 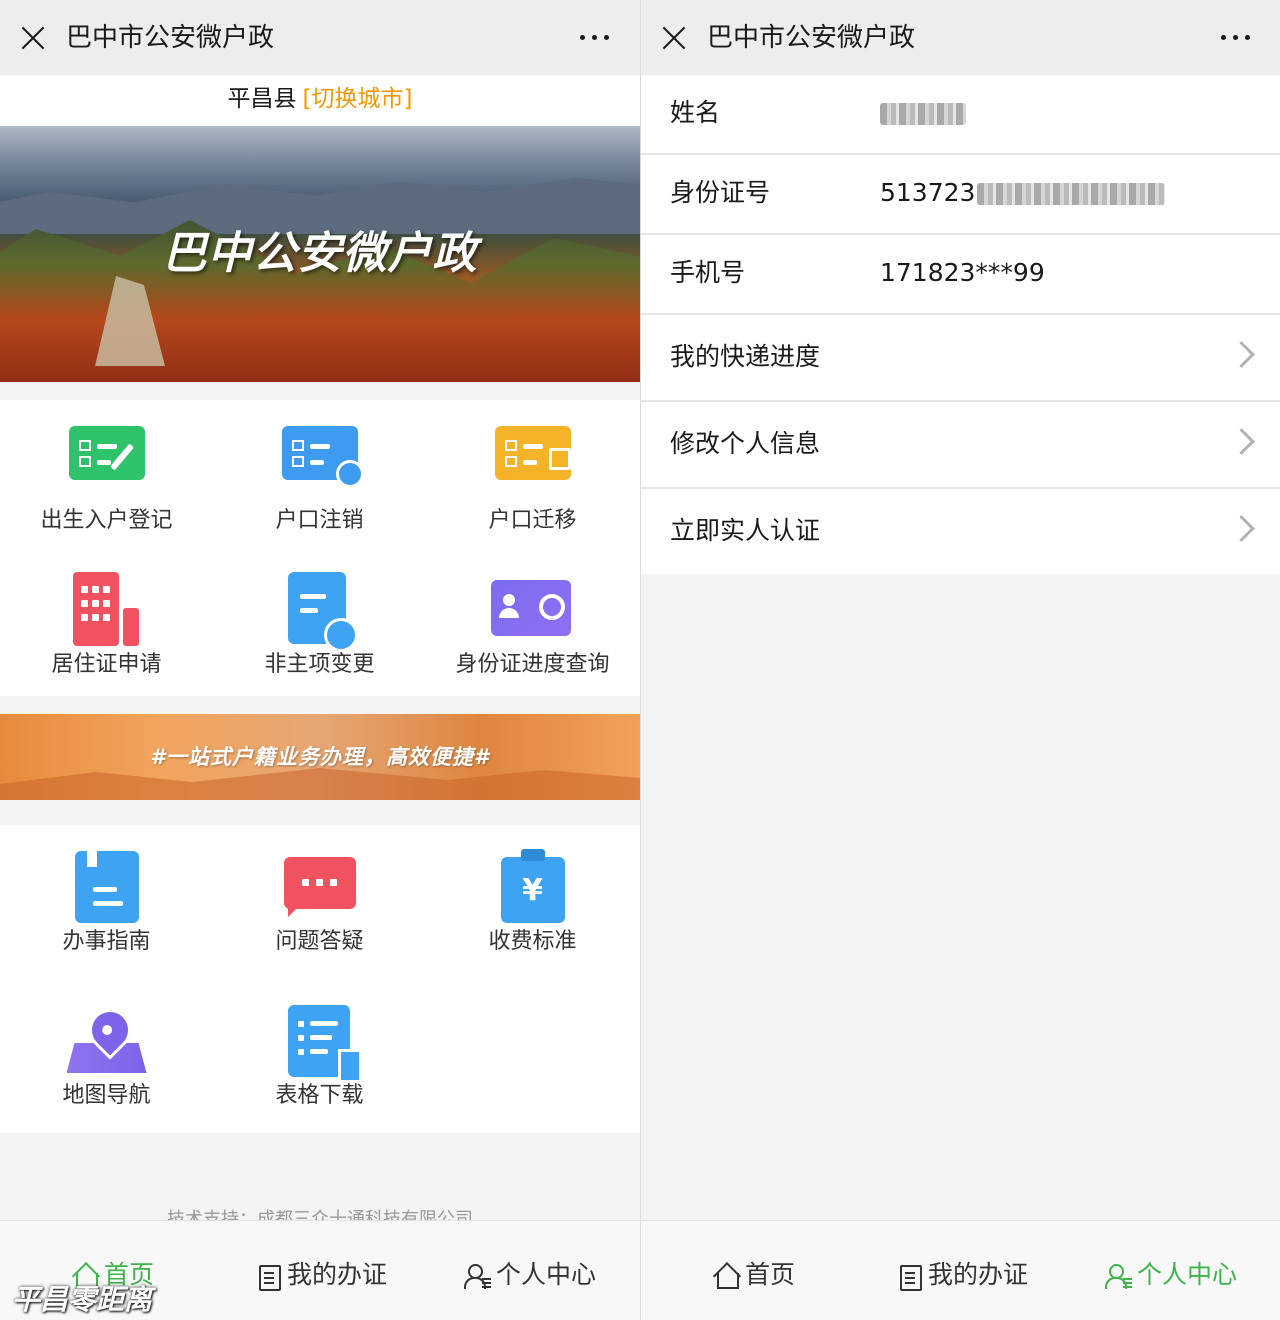 What do you see at coordinates (319, 941) in the screenshot?
I see `service-label: 问题答疑` at bounding box center [319, 941].